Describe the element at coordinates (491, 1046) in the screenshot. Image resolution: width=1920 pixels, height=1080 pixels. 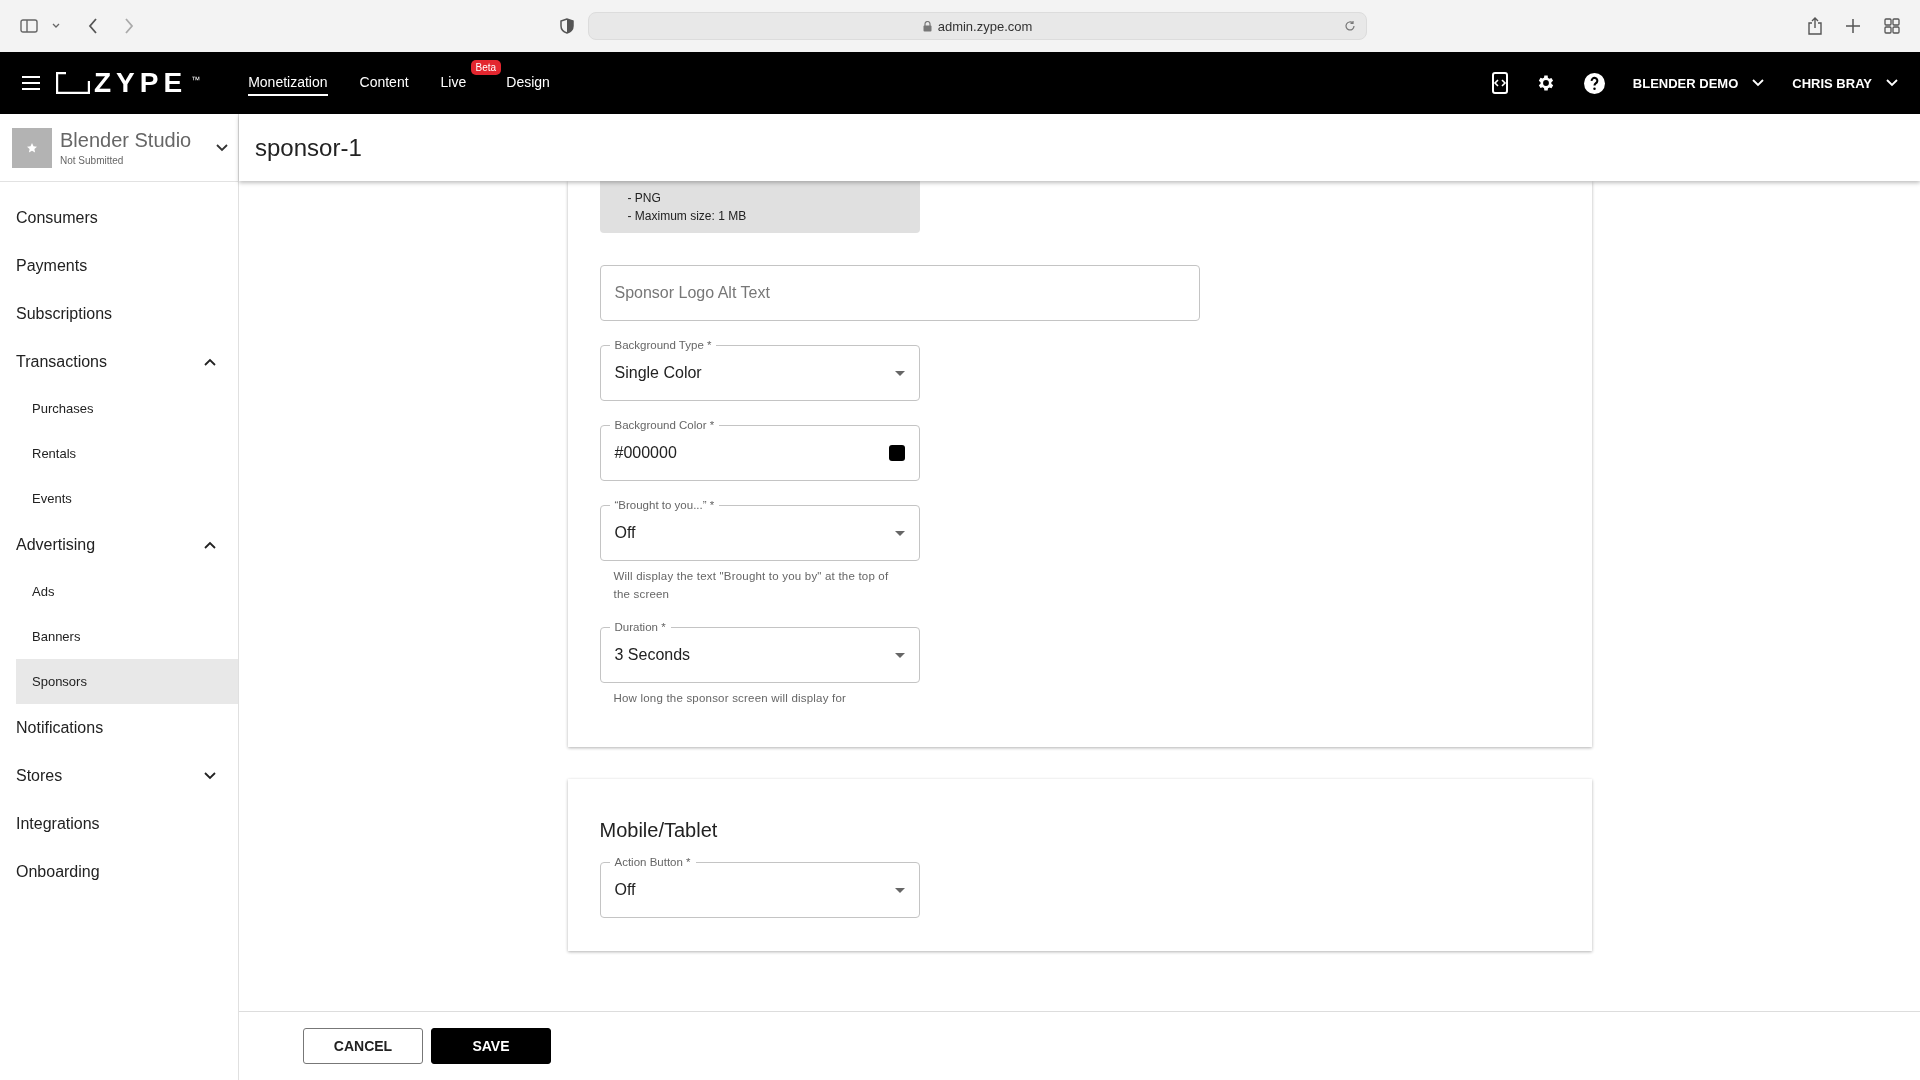
I see `save-button: SAVE` at that location.